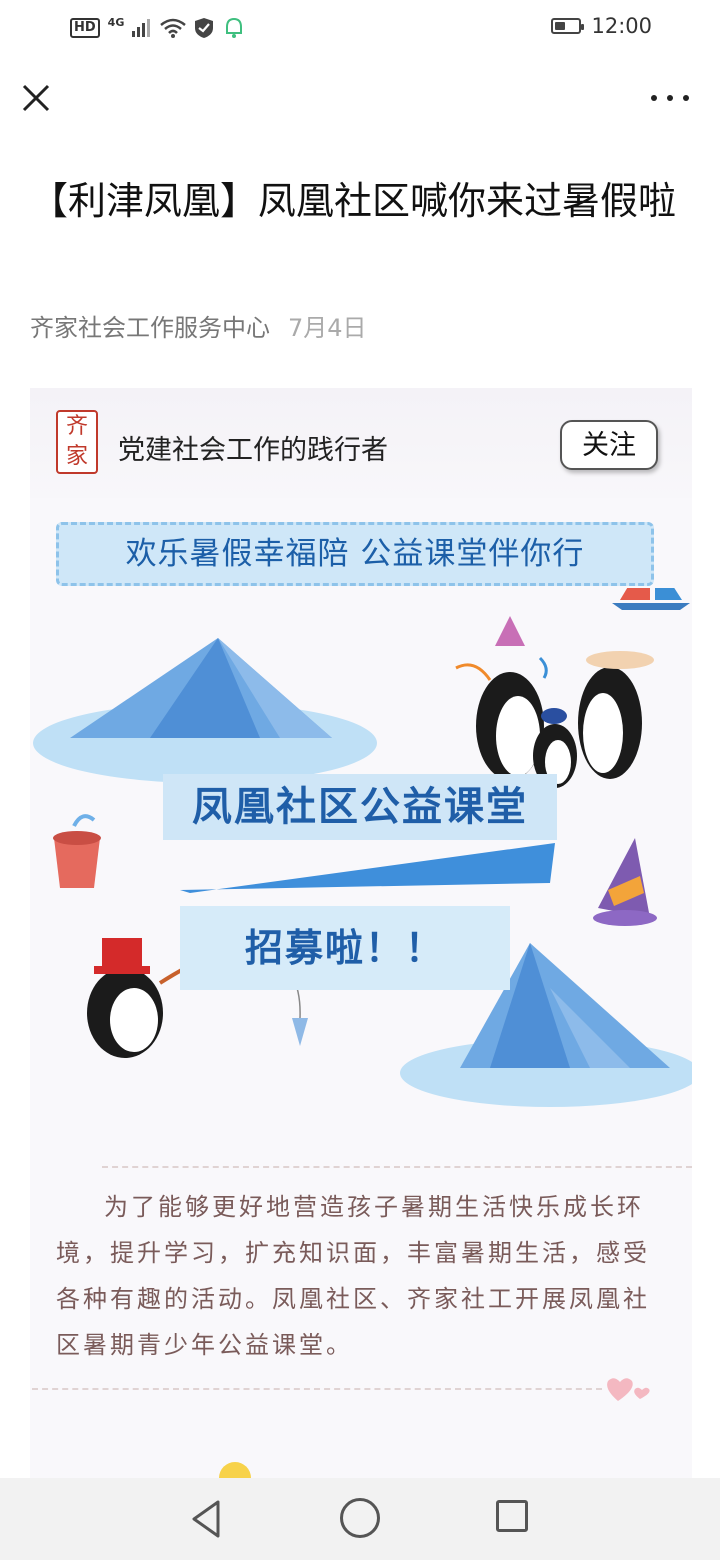 The image size is (720, 1560). I want to click on left-iceberg-icon, so click(205, 710).